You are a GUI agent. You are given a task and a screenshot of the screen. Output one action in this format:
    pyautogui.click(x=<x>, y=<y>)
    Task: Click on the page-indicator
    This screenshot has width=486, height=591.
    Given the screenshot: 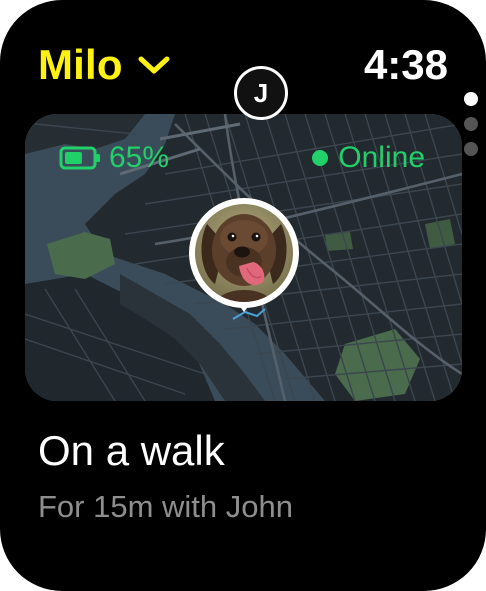 What is the action you would take?
    pyautogui.click(x=472, y=129)
    